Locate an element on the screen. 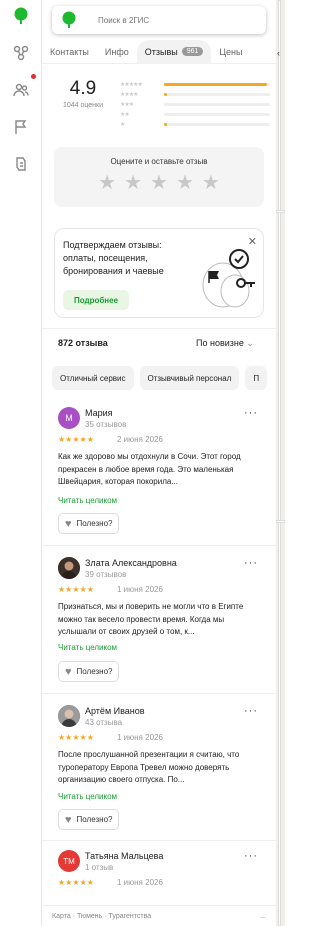 The image size is (320, 926). promo-details-button: Подробнее is located at coordinates (96, 300).